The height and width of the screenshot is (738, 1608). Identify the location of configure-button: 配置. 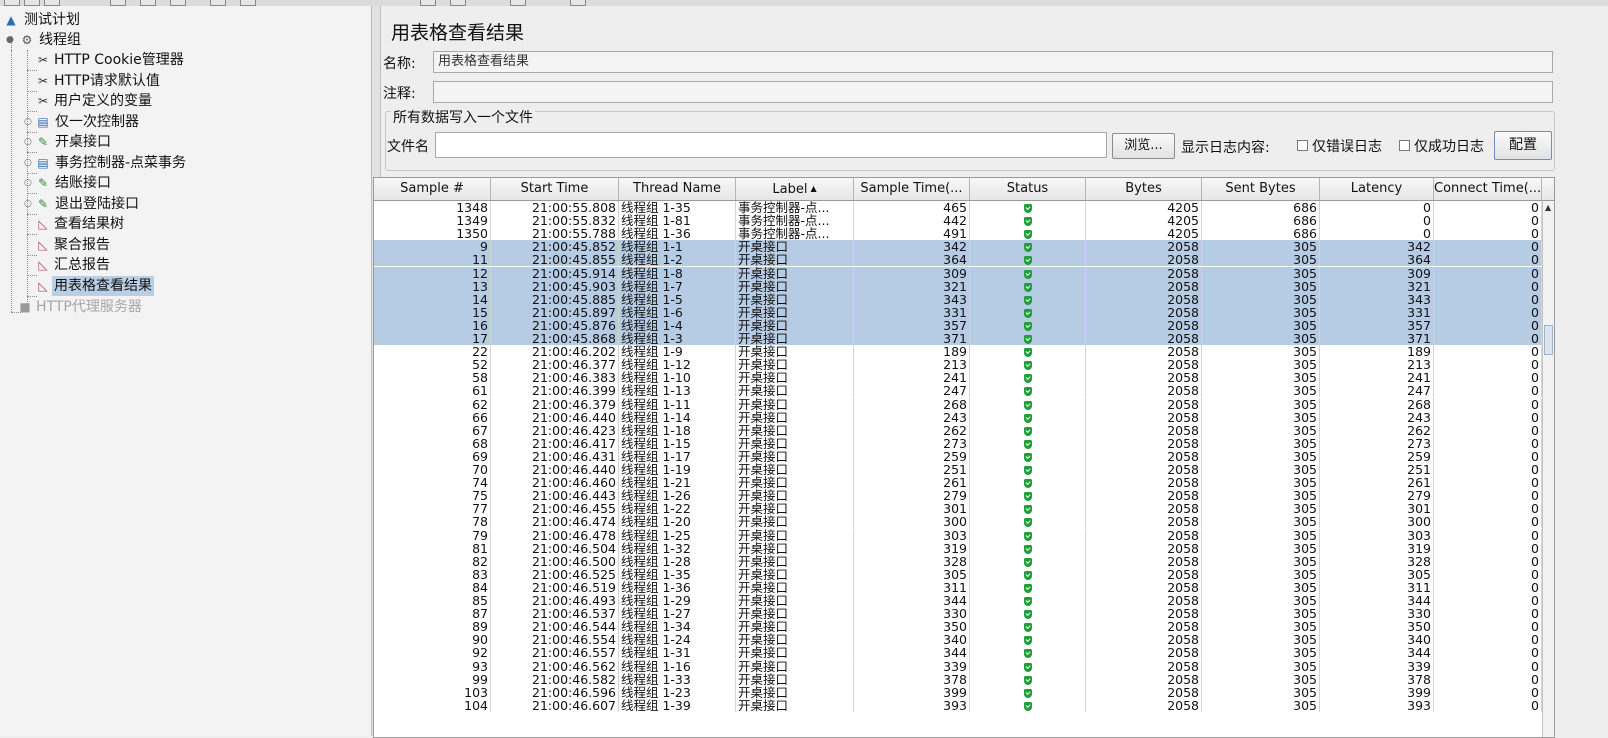
(1523, 145).